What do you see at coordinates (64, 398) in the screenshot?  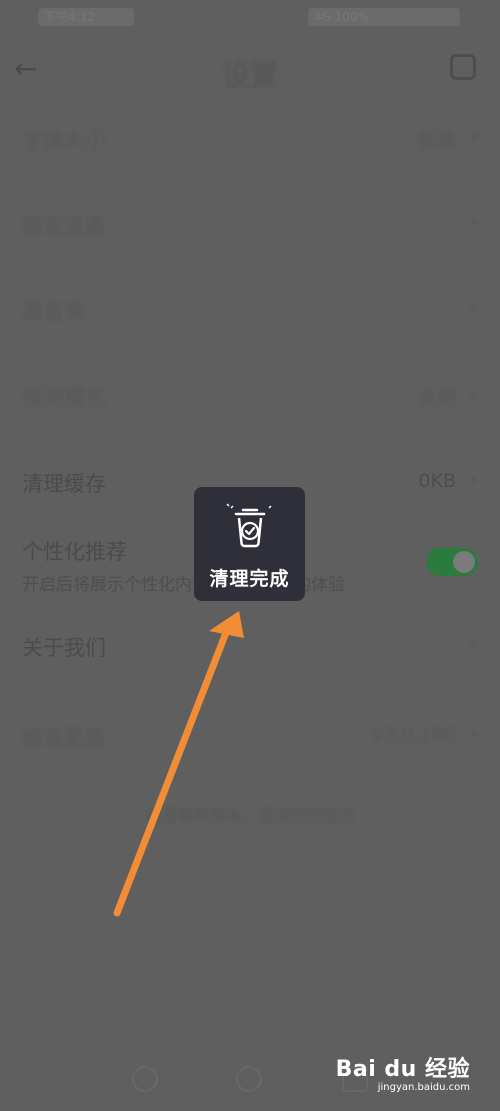 I see `row-label: 夜间模式` at bounding box center [64, 398].